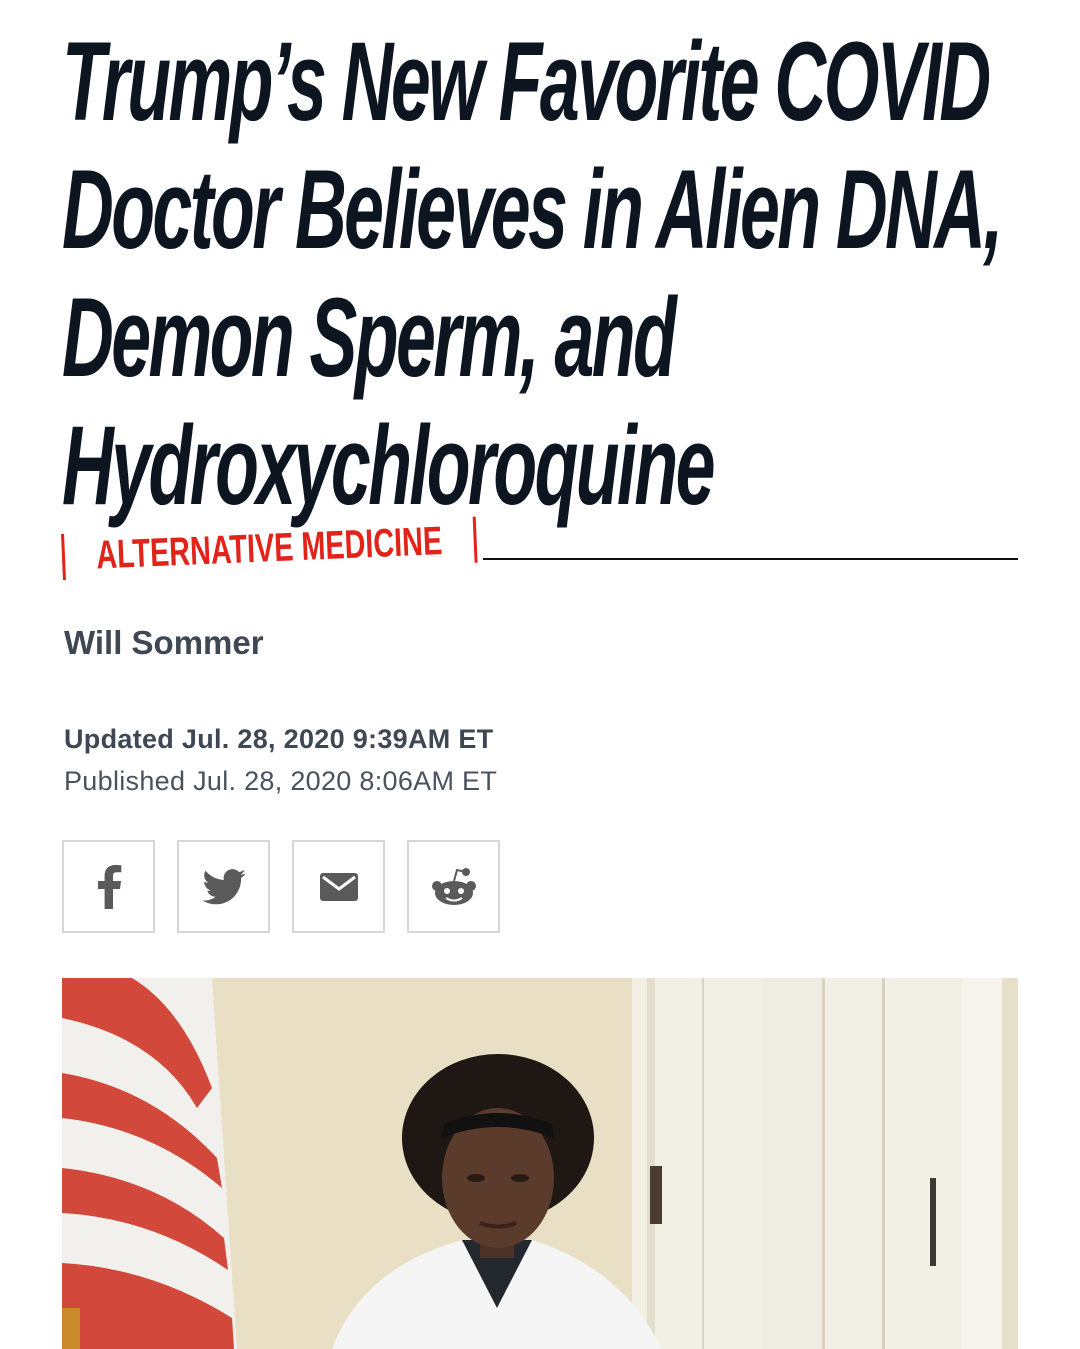 The height and width of the screenshot is (1349, 1080). I want to click on facebook-icon, so click(109, 886).